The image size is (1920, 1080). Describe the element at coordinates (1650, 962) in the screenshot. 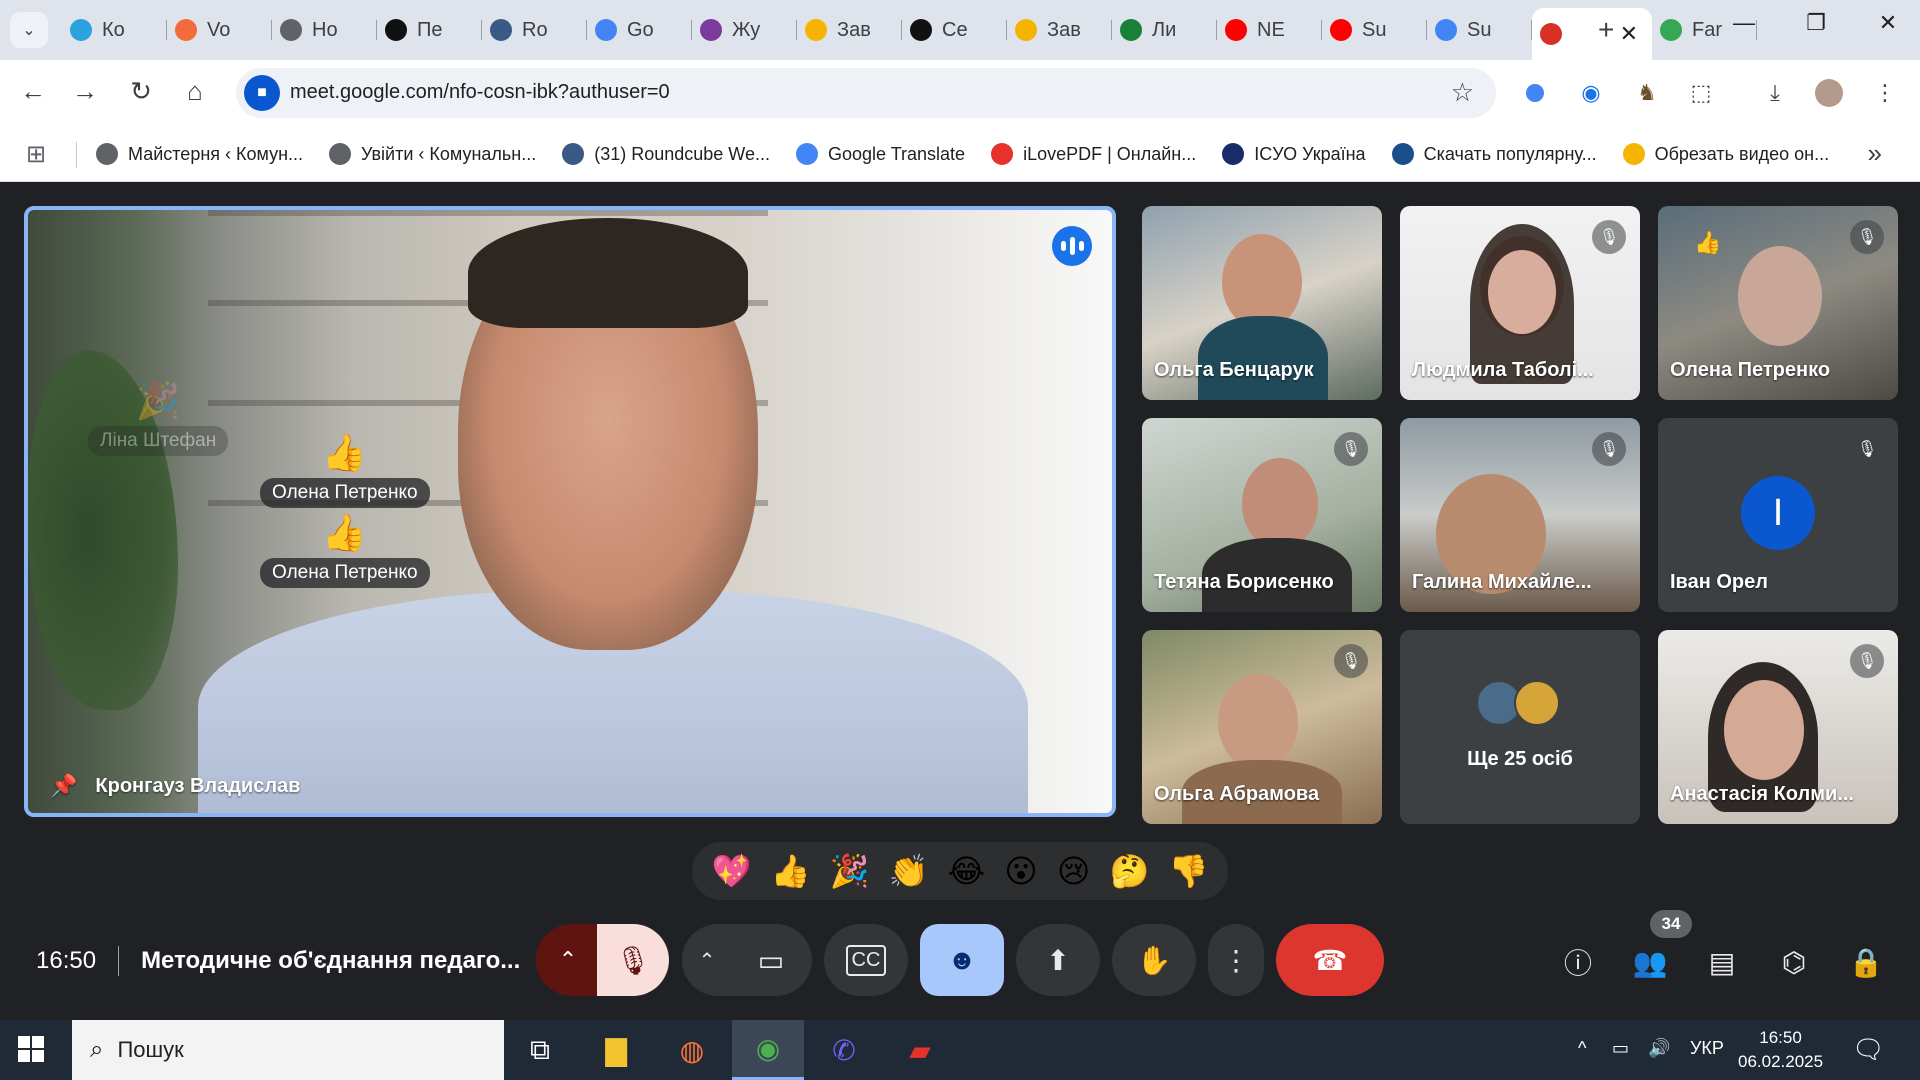

I see `people-button: 👥` at that location.